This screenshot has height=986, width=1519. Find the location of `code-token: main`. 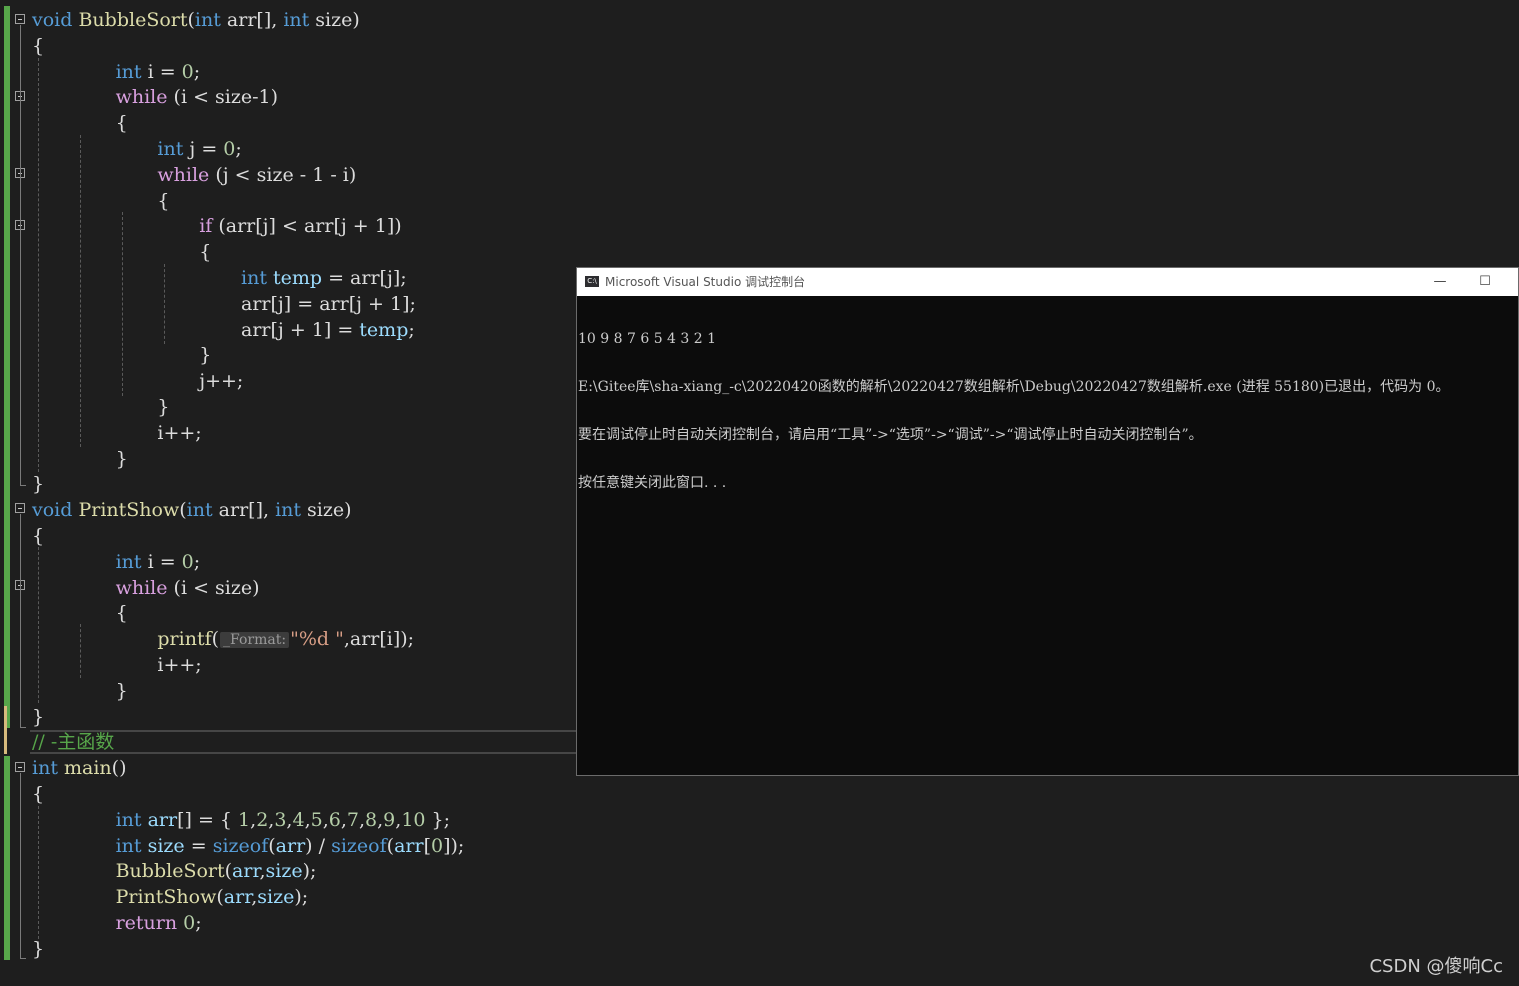

code-token: main is located at coordinates (88, 768).